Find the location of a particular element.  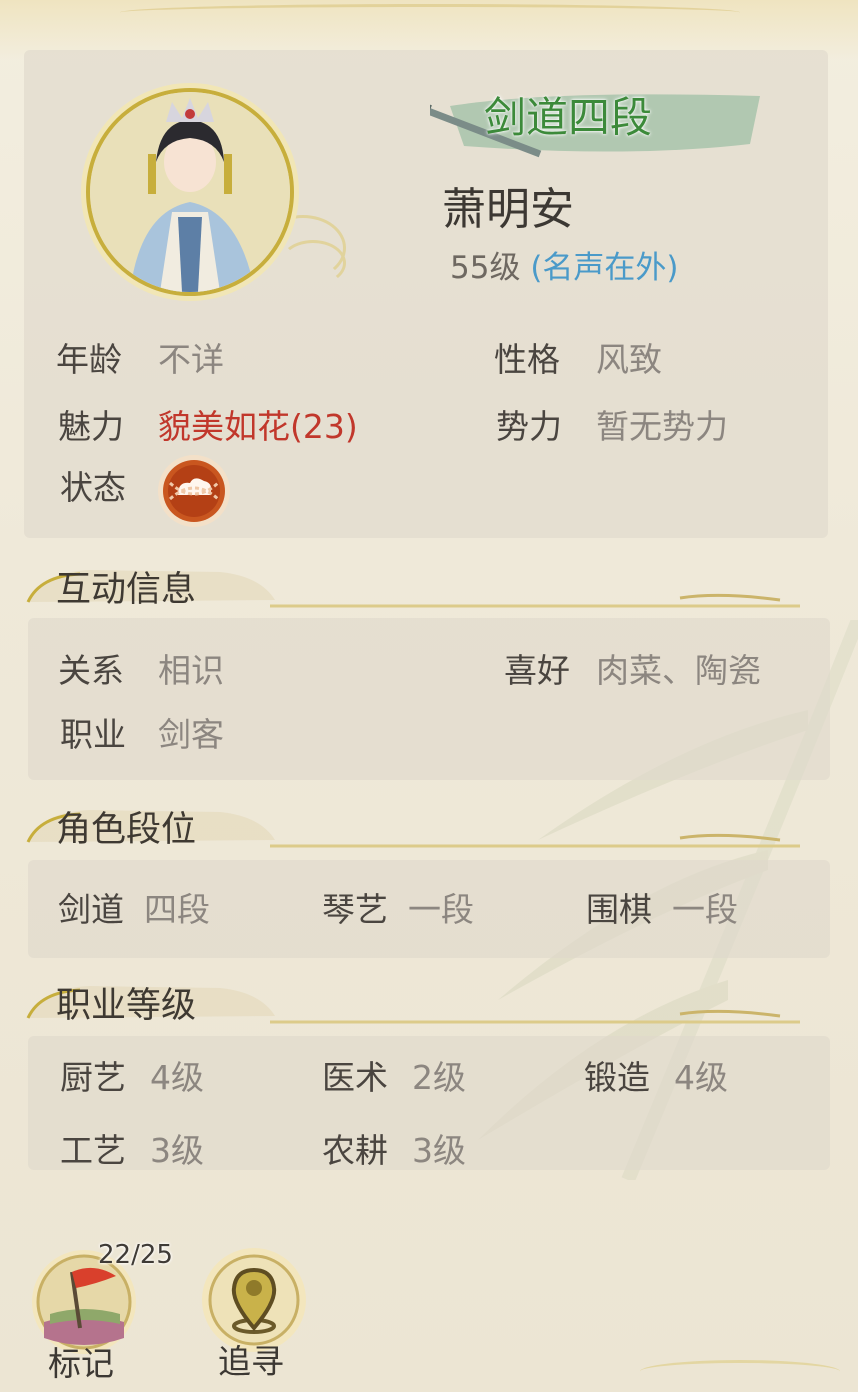

status-label: 状态 is located at coordinates (93, 487).